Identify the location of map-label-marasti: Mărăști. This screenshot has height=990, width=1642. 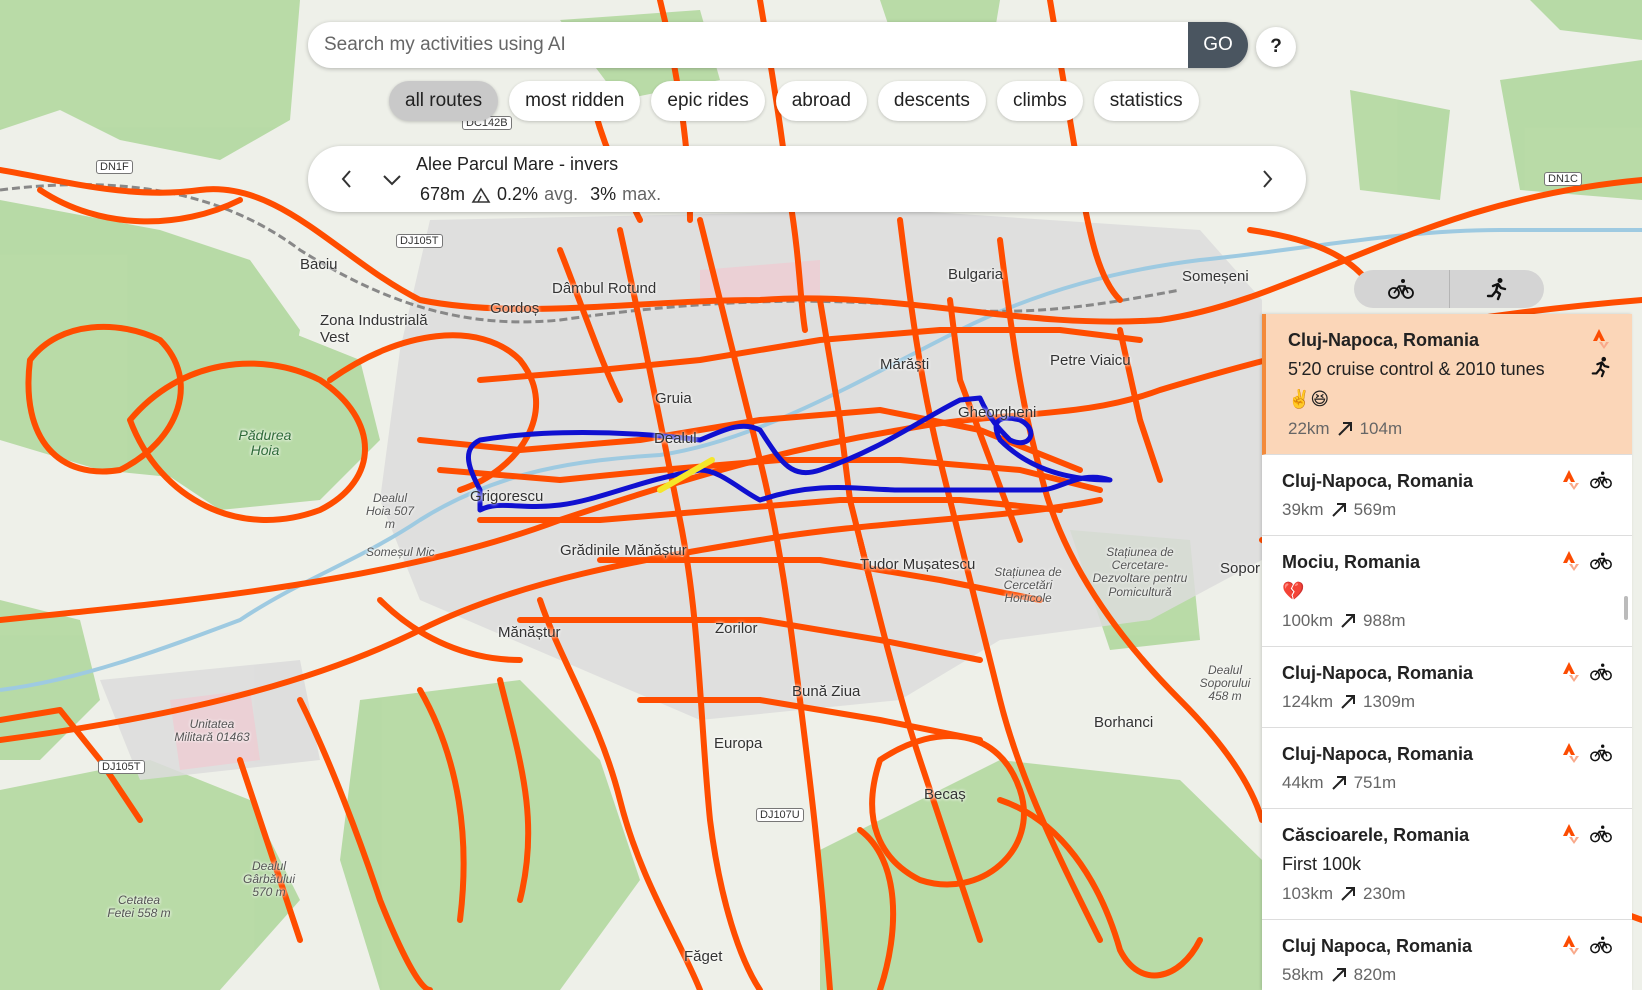
(905, 364).